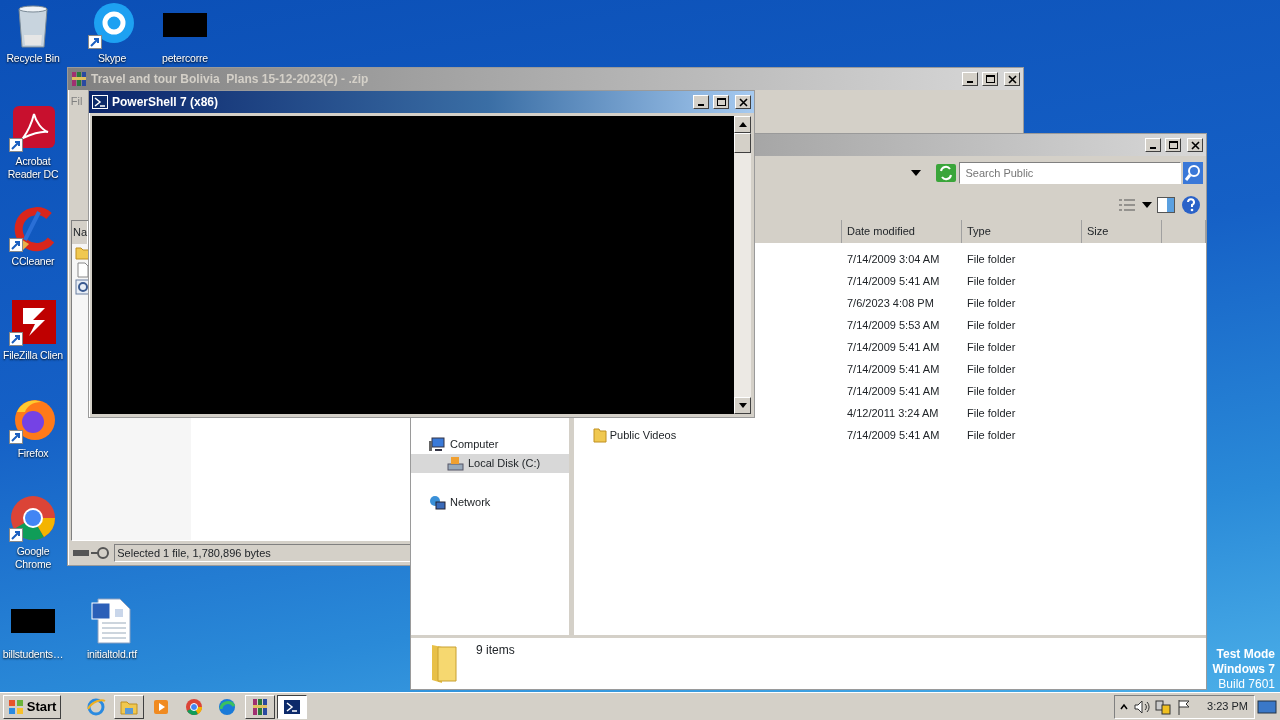 This screenshot has height=720, width=1280. Describe the element at coordinates (33, 558) in the screenshot. I see `icon-label: Google Chrome` at that location.